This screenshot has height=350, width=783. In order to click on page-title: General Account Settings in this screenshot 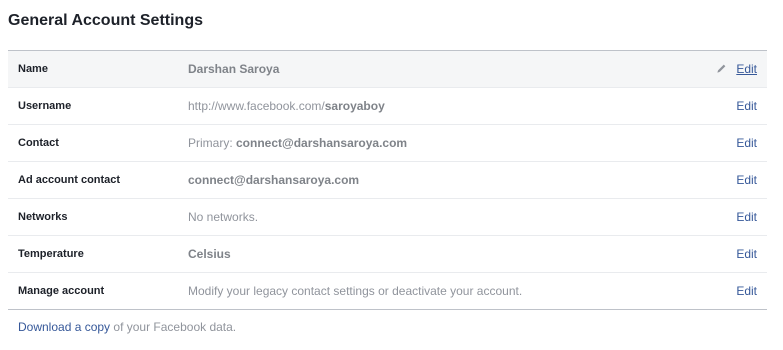, I will do `click(105, 20)`.